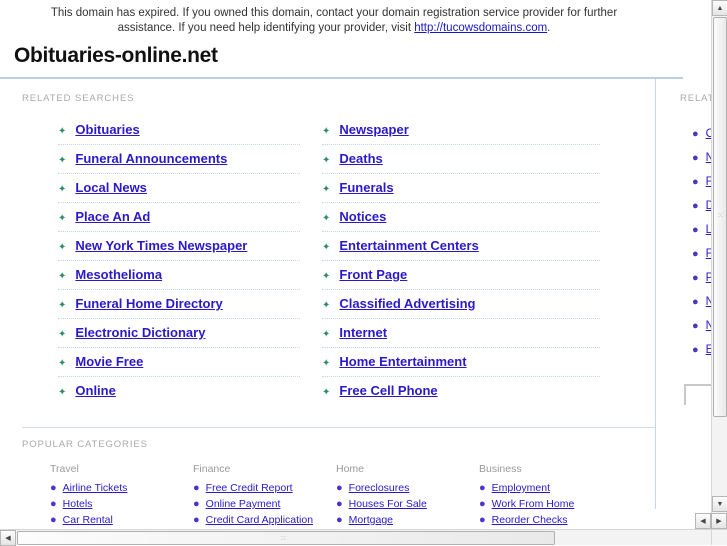 Image resolution: width=727 pixels, height=546 pixels. Describe the element at coordinates (109, 361) in the screenshot. I see `search-link: Movie Free` at that location.